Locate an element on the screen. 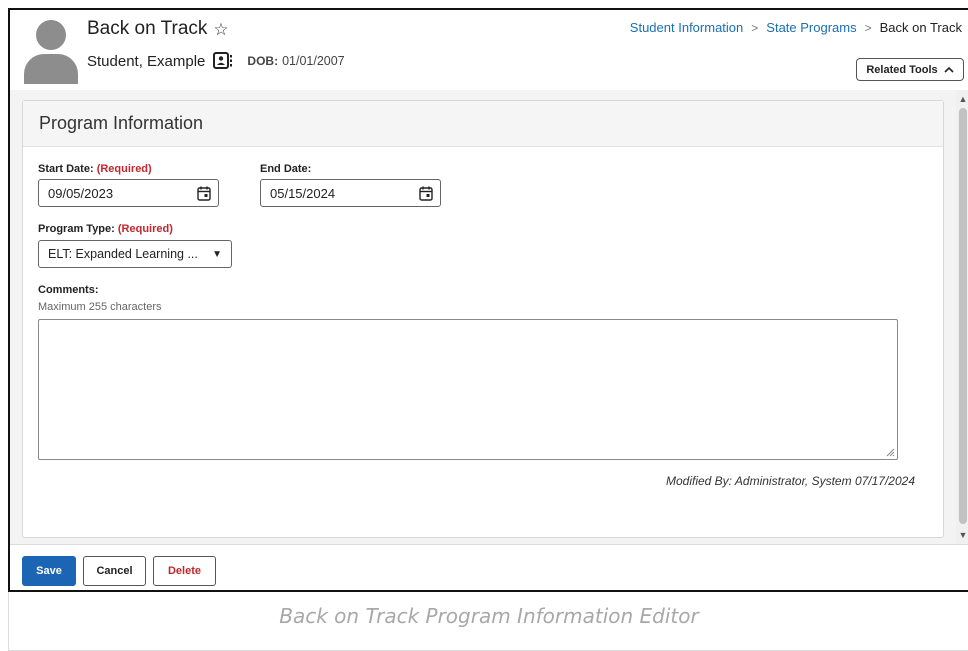 The image size is (968, 651). breadcrumb-state-programs: State Programs is located at coordinates (811, 27).